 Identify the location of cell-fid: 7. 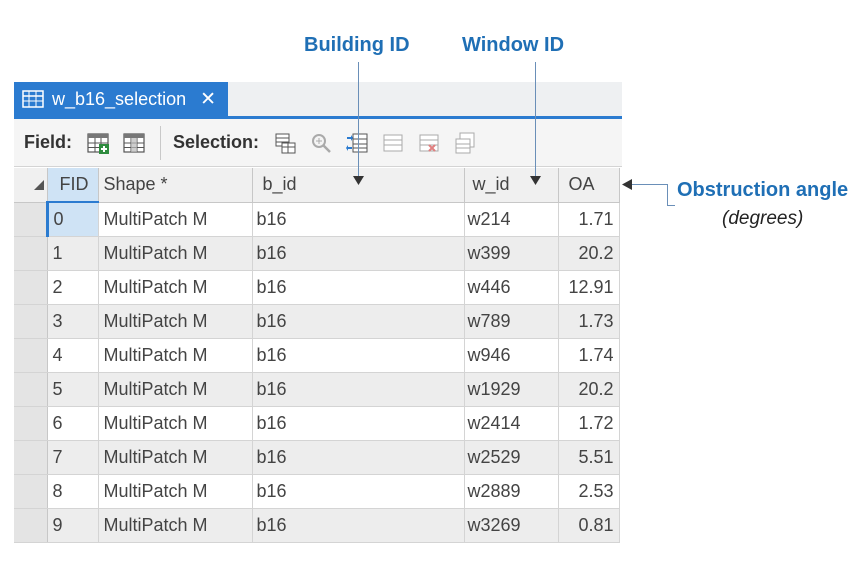
(73, 457).